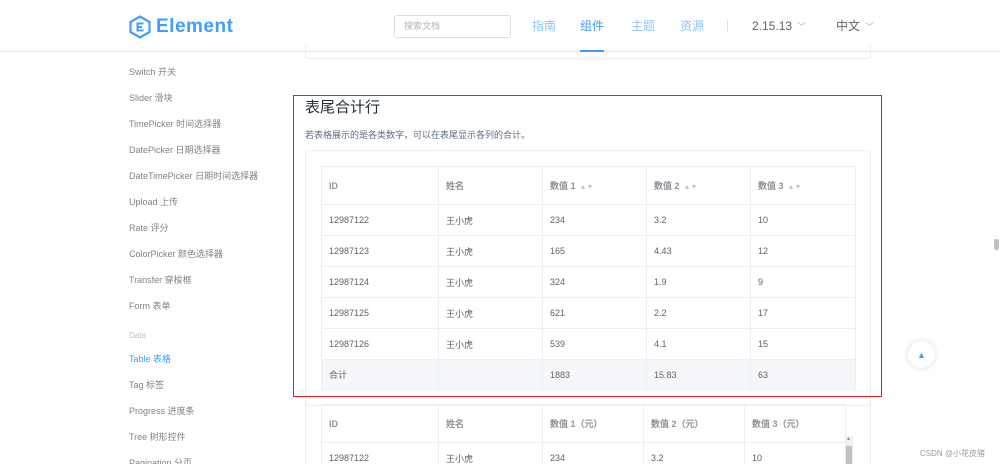 Image resolution: width=1000 pixels, height=464 pixels. Describe the element at coordinates (490, 453) in the screenshot. I see `table-cell: 王小虎` at that location.